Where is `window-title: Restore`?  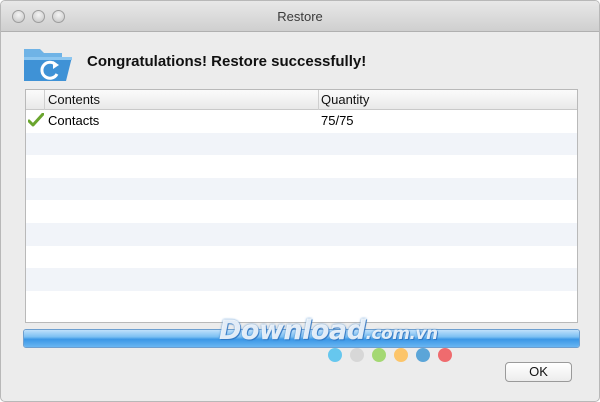 window-title: Restore is located at coordinates (300, 16).